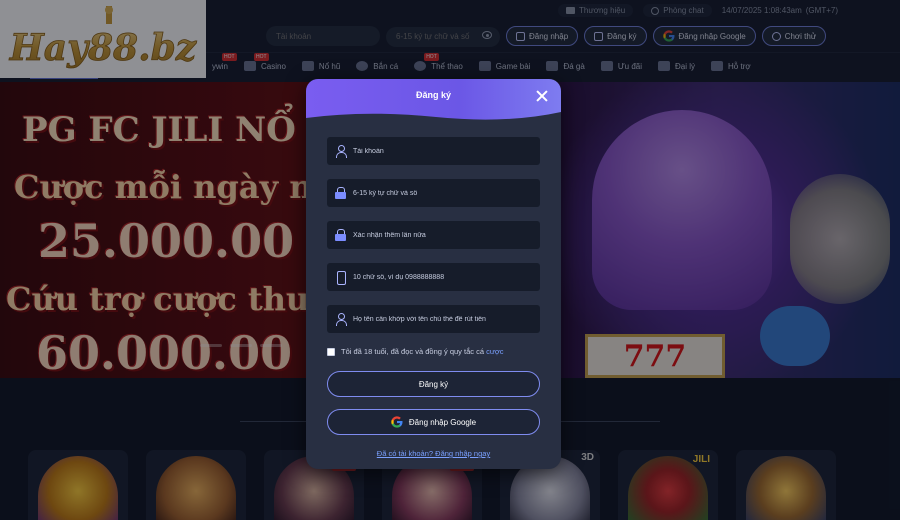 The width and height of the screenshot is (900, 520). What do you see at coordinates (494, 351) in the screenshot?
I see `terms-link: cược` at bounding box center [494, 351].